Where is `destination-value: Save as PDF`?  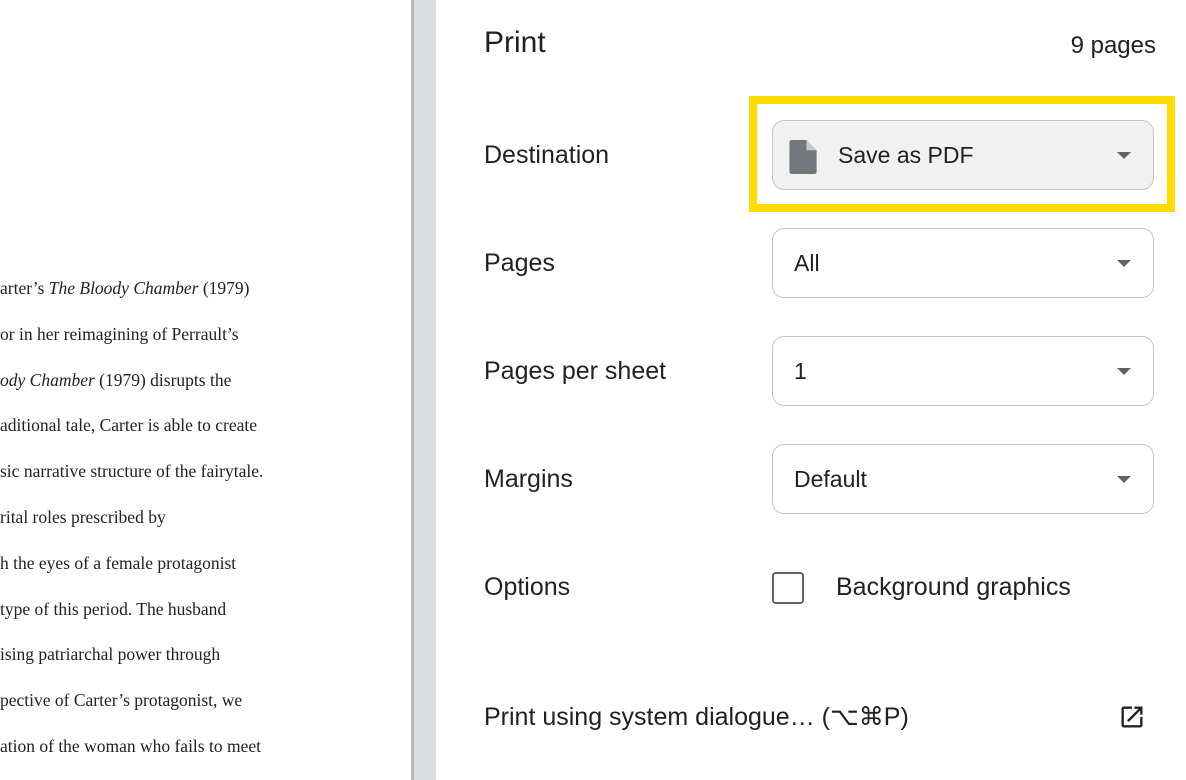
destination-value: Save as PDF is located at coordinates (906, 155).